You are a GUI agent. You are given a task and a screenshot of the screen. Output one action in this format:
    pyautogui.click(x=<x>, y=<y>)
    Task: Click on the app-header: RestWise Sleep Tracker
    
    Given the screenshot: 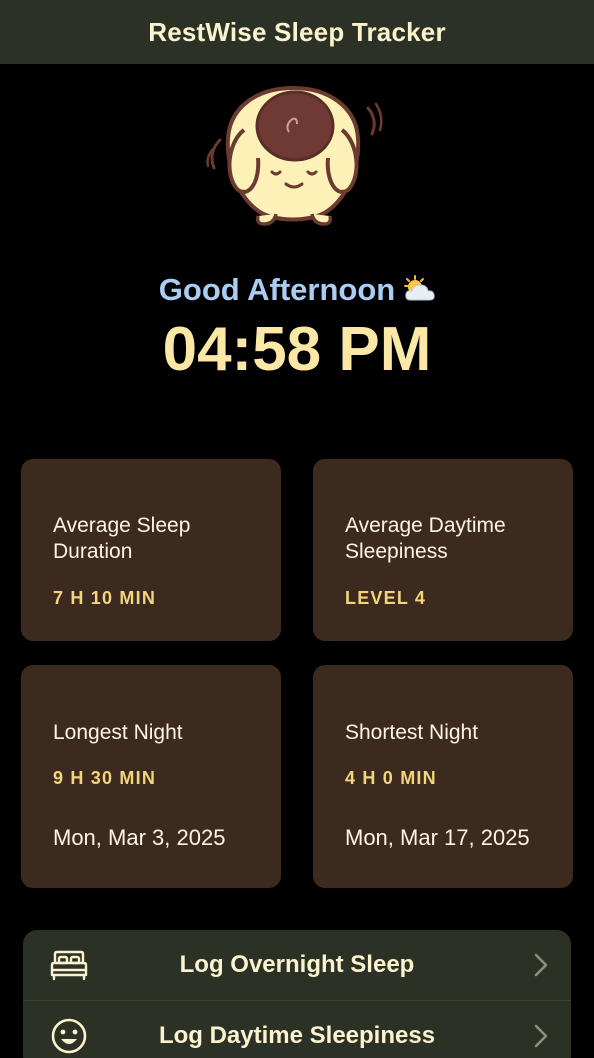 What is the action you would take?
    pyautogui.click(x=297, y=32)
    